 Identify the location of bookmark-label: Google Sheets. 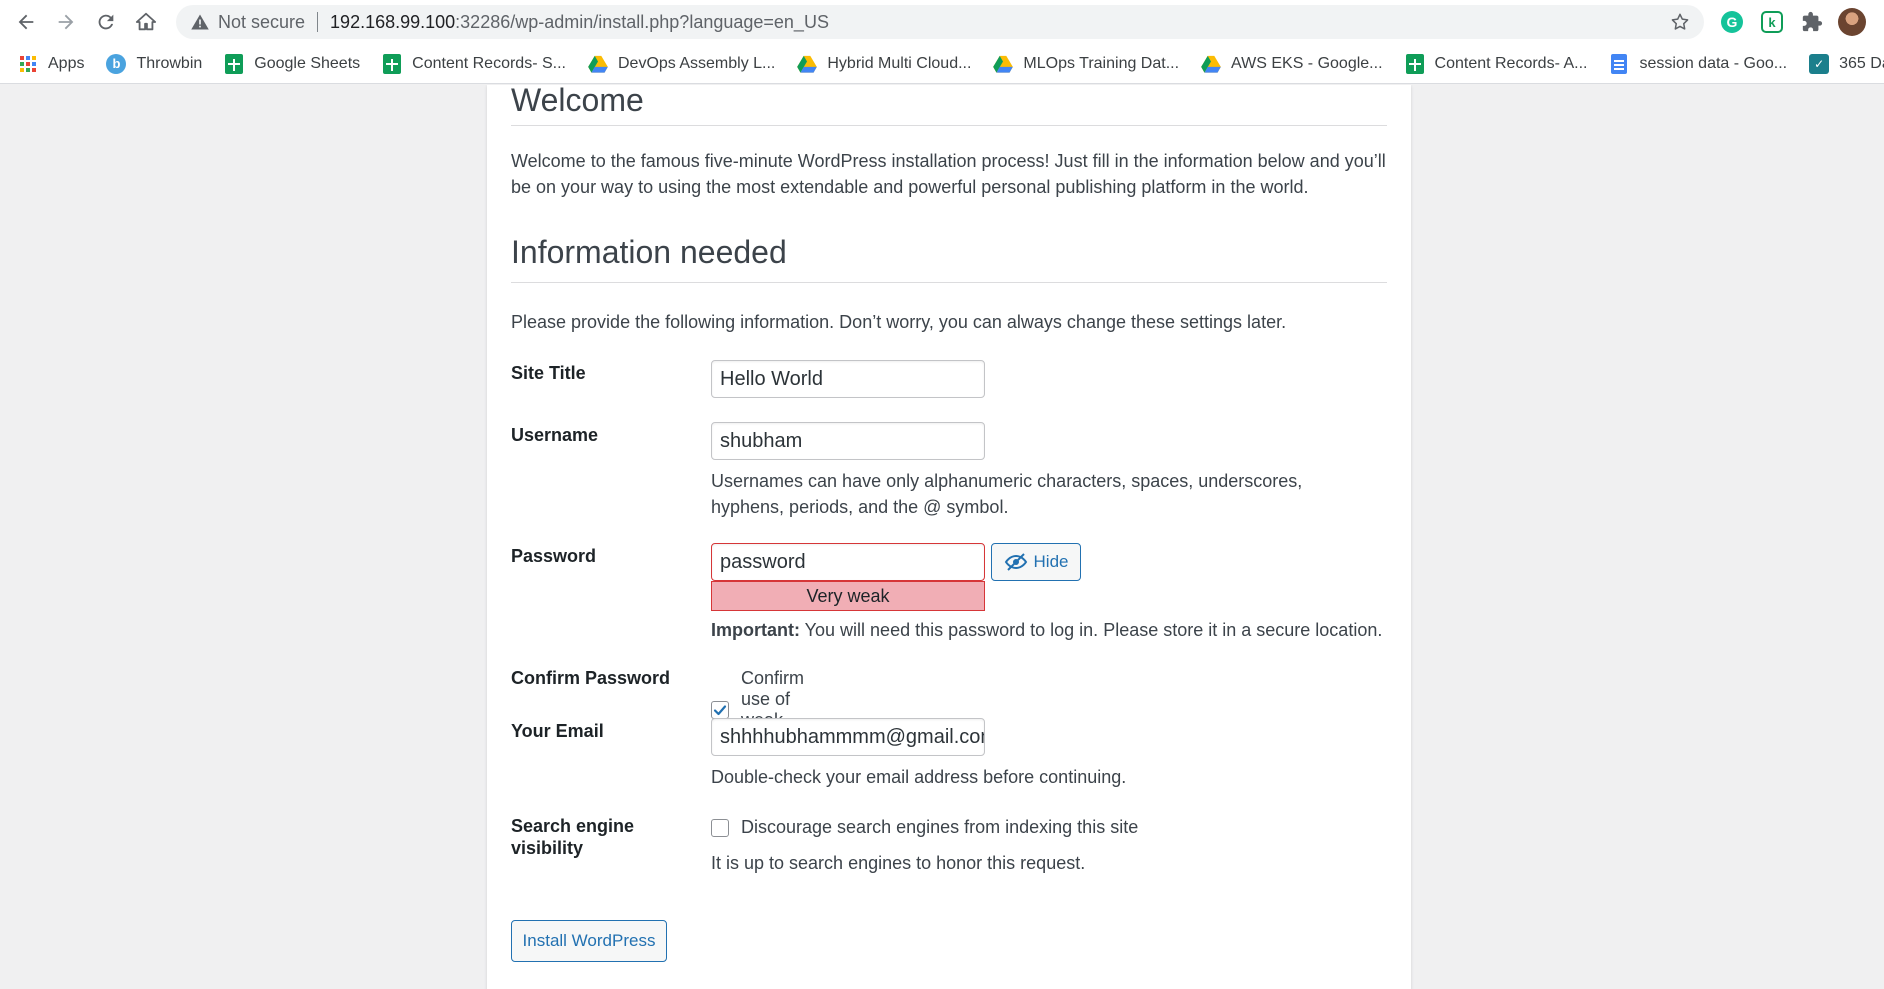
(307, 63).